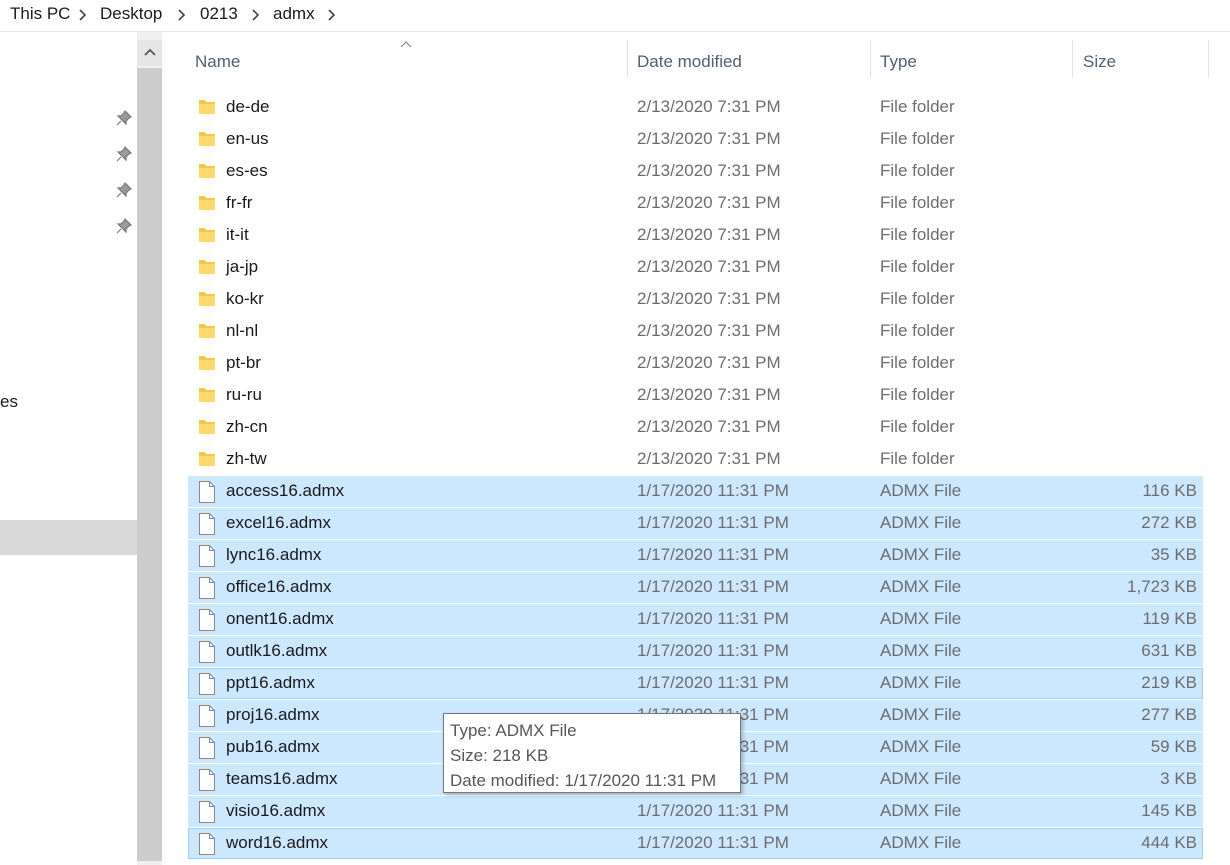 This screenshot has width=1230, height=865. I want to click on scroll-up-button, so click(149, 53).